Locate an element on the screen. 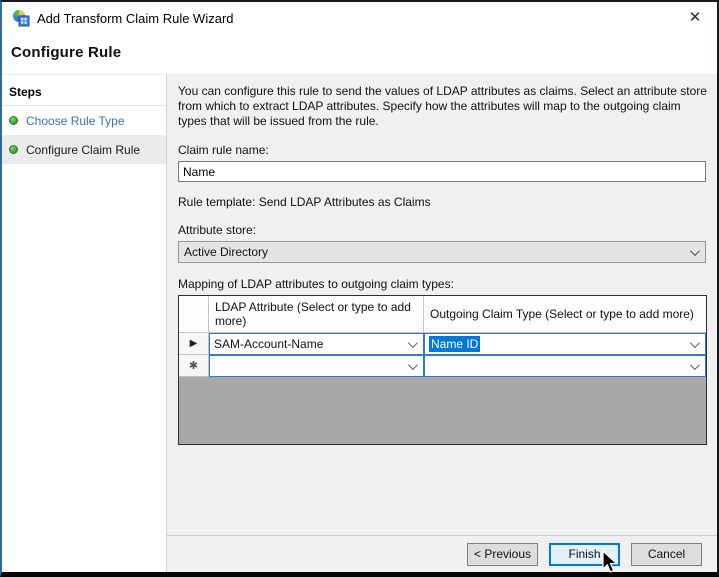 This screenshot has height=577, width=719. claim-rule-name-label: Claim rule name: is located at coordinates (223, 150).